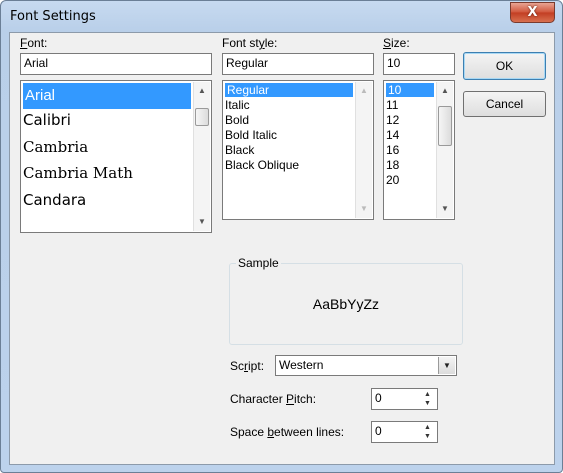 Image resolution: width=563 pixels, height=473 pixels. Describe the element at coordinates (419, 64) in the screenshot. I see `size-input: 10` at that location.